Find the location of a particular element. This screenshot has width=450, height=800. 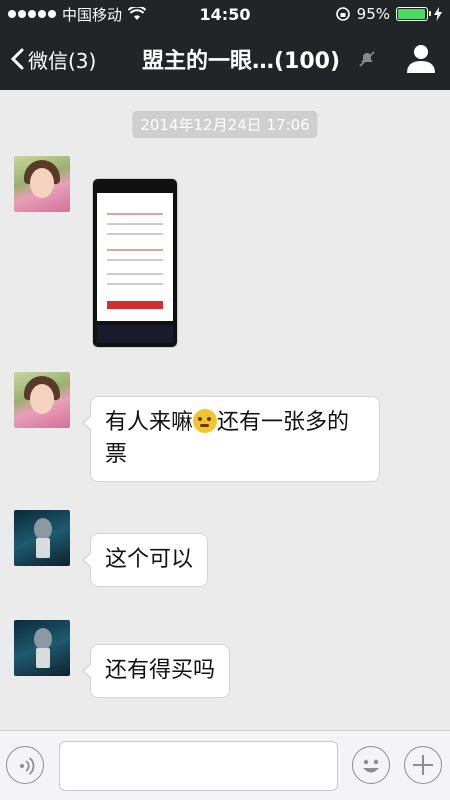

thinking-emoji-icon is located at coordinates (205, 421).